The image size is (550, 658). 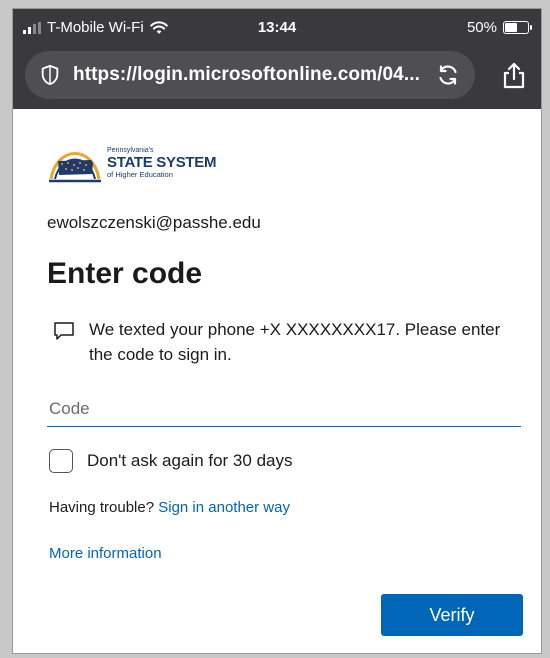 I want to click on remember-row: Don't ask again for 30 days, so click(x=170, y=461).